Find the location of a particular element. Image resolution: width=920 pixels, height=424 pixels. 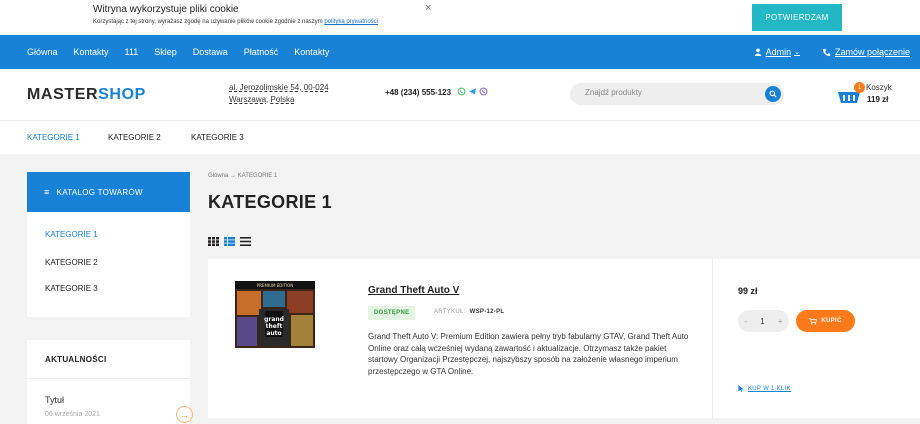

one-click-label: KUP W 1 KLIK is located at coordinates (769, 388).